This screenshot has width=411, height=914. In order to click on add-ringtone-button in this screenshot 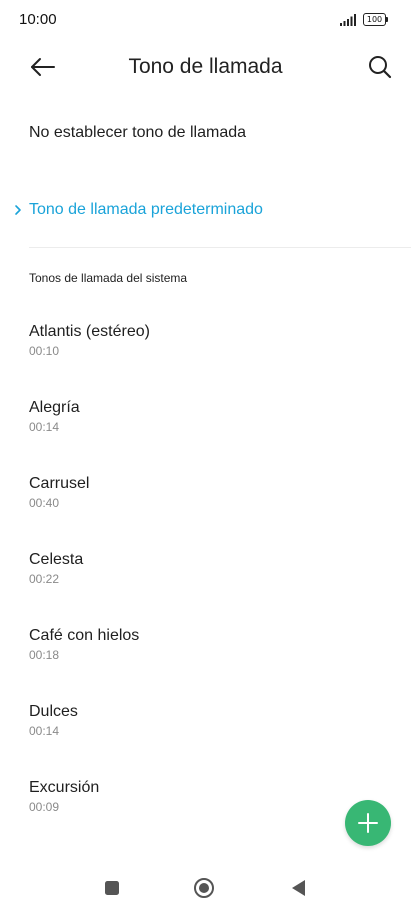, I will do `click(368, 823)`.